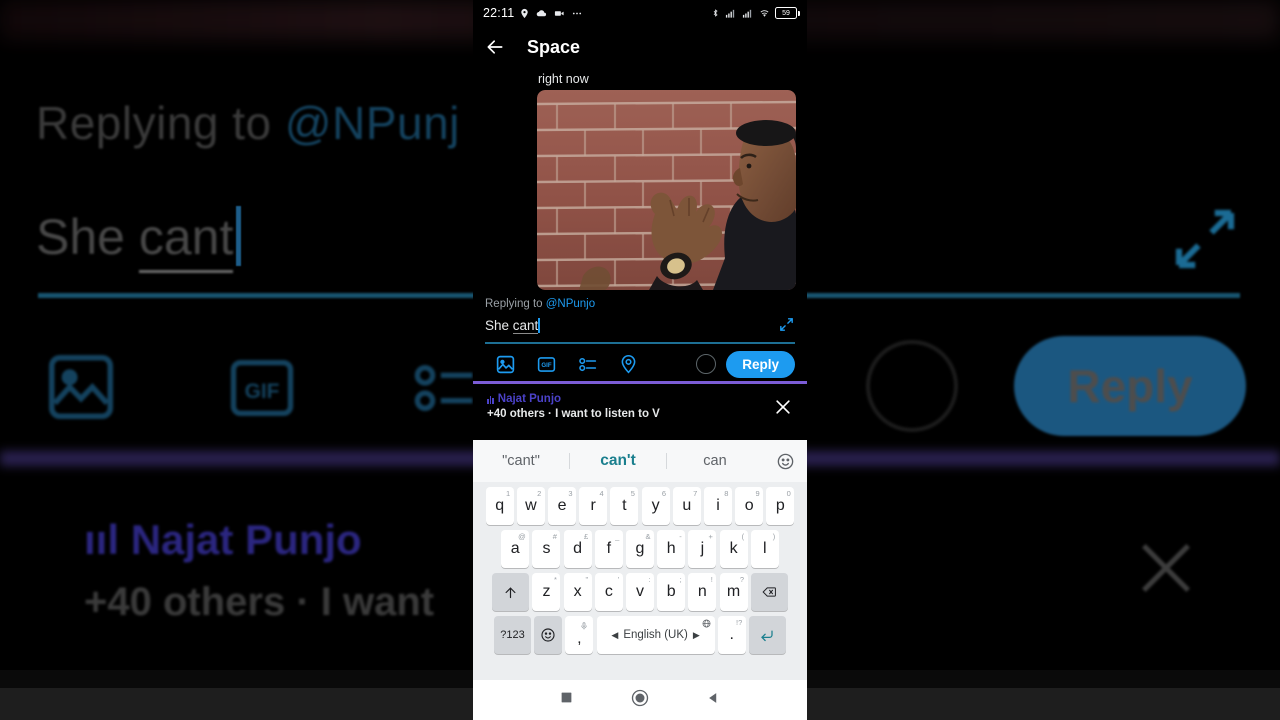 The width and height of the screenshot is (1280, 720). I want to click on image-icon, so click(505, 364).